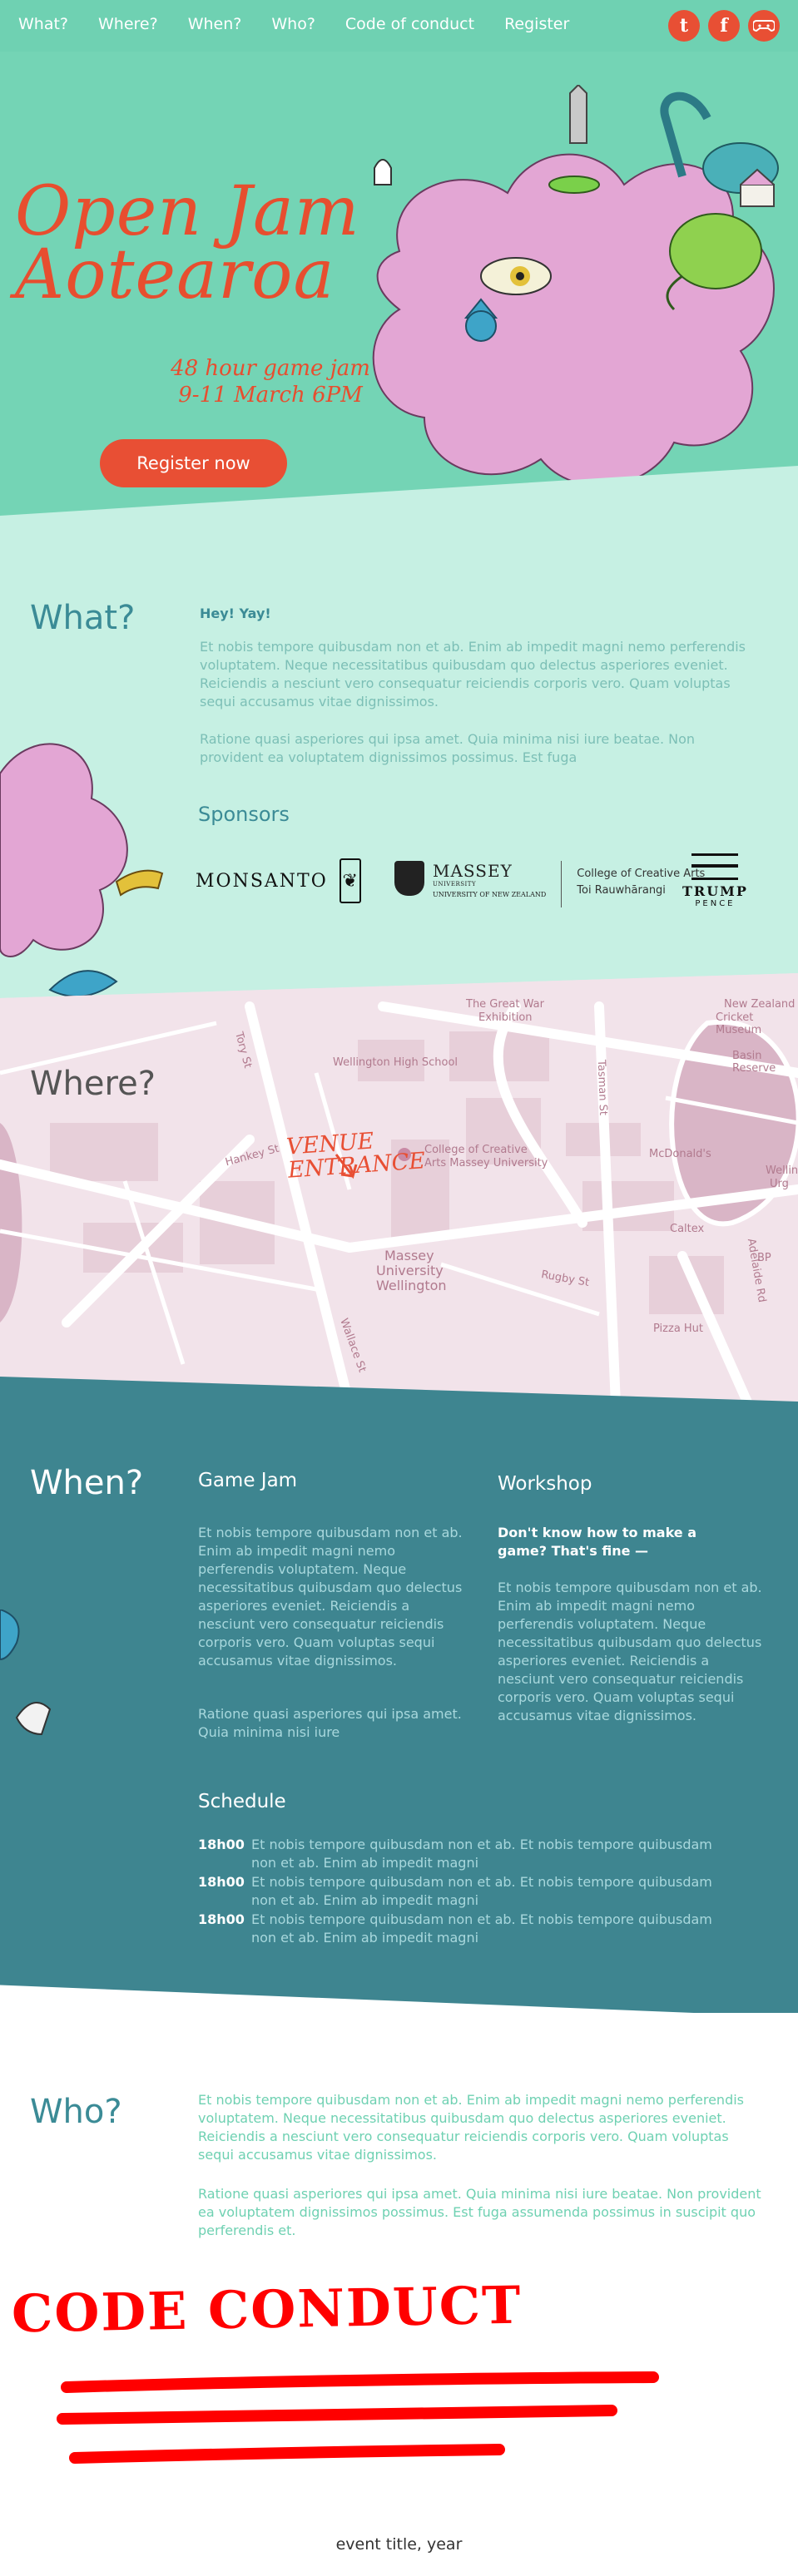  What do you see at coordinates (270, 381) in the screenshot?
I see `hero-subtitle: 48 hour game jam 9-11 March 6PM` at bounding box center [270, 381].